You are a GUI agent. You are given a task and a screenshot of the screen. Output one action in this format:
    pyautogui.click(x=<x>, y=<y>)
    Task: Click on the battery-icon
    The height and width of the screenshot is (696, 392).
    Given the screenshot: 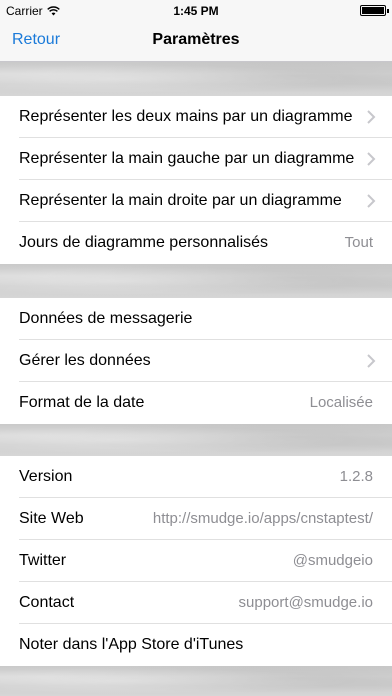 What is the action you would take?
    pyautogui.click(x=374, y=10)
    